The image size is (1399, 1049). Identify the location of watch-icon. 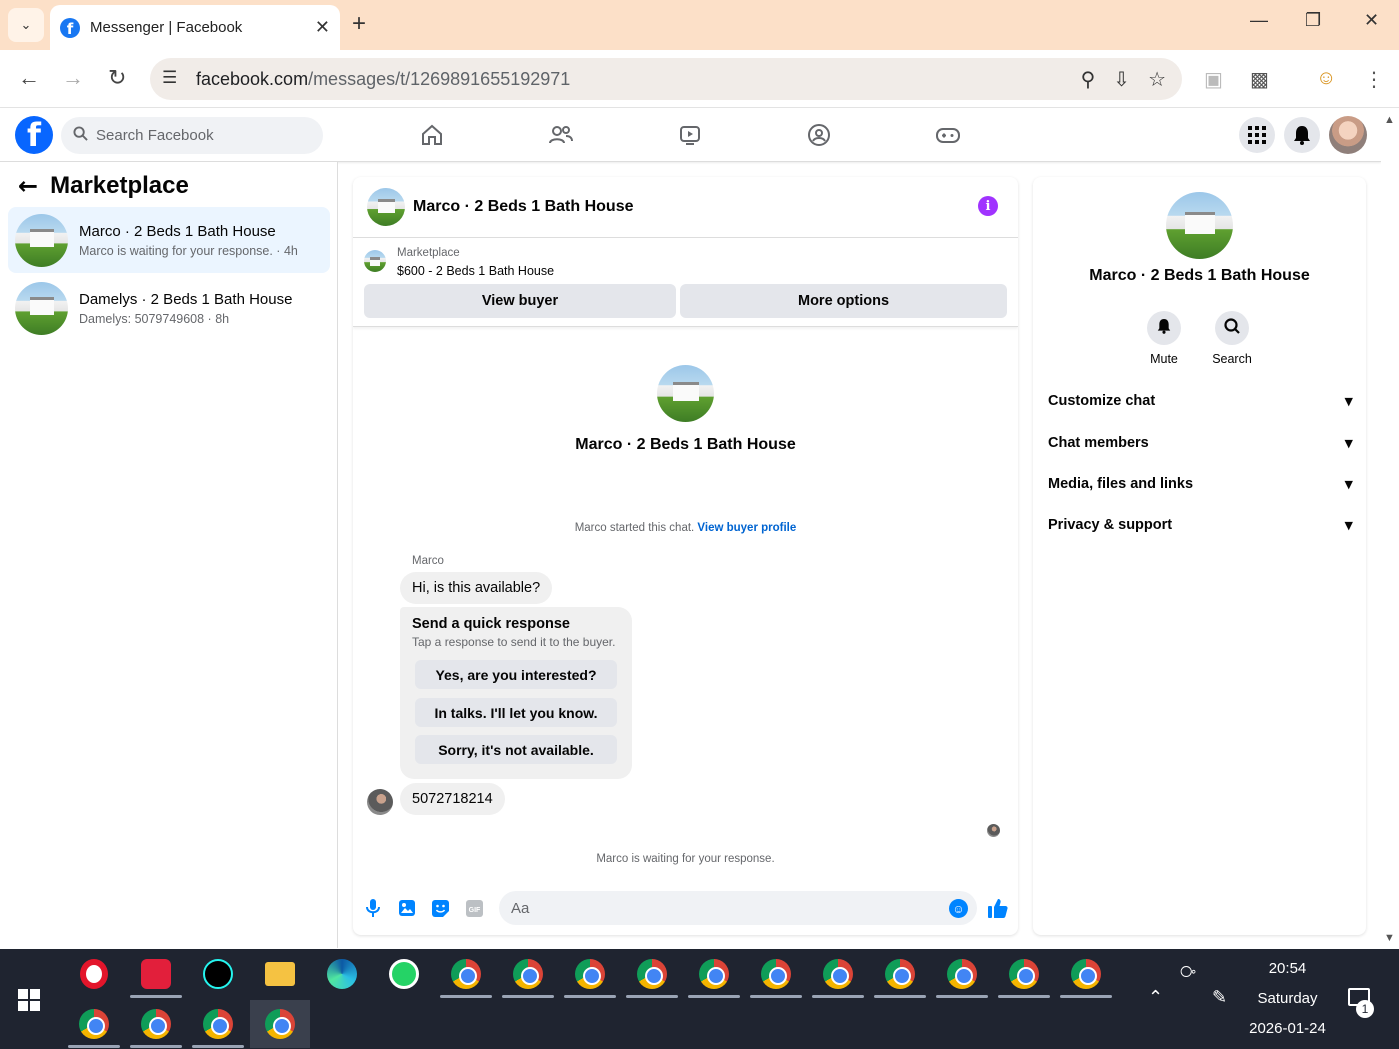
(690, 135).